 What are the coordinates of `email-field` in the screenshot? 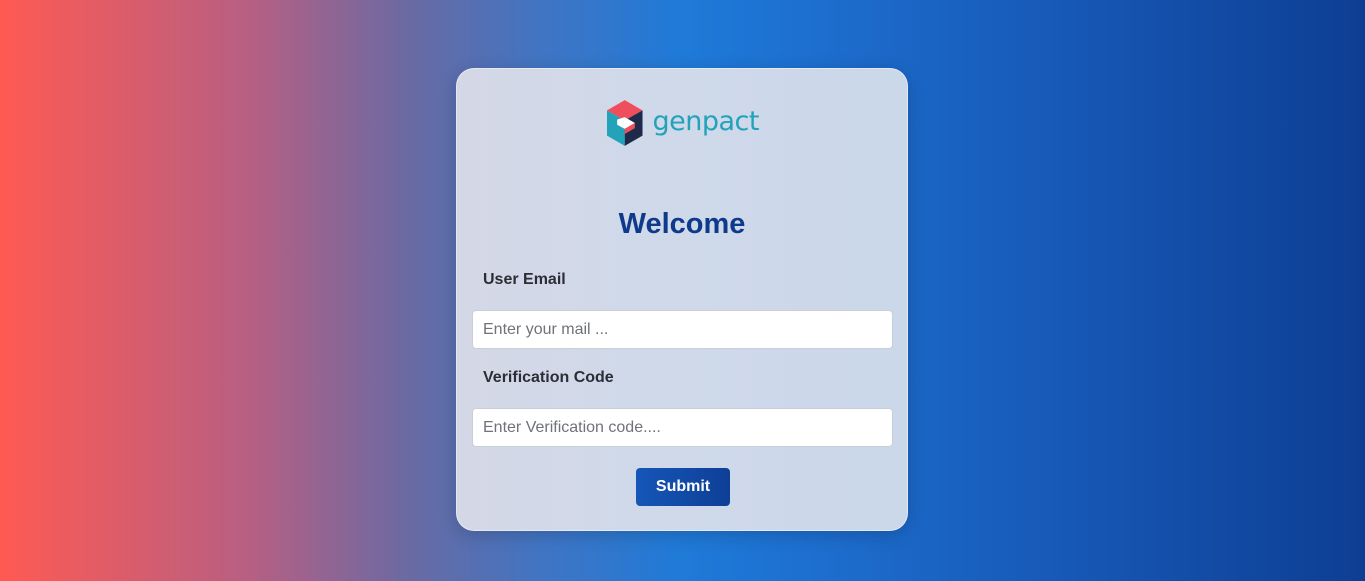 It's located at (682, 329).